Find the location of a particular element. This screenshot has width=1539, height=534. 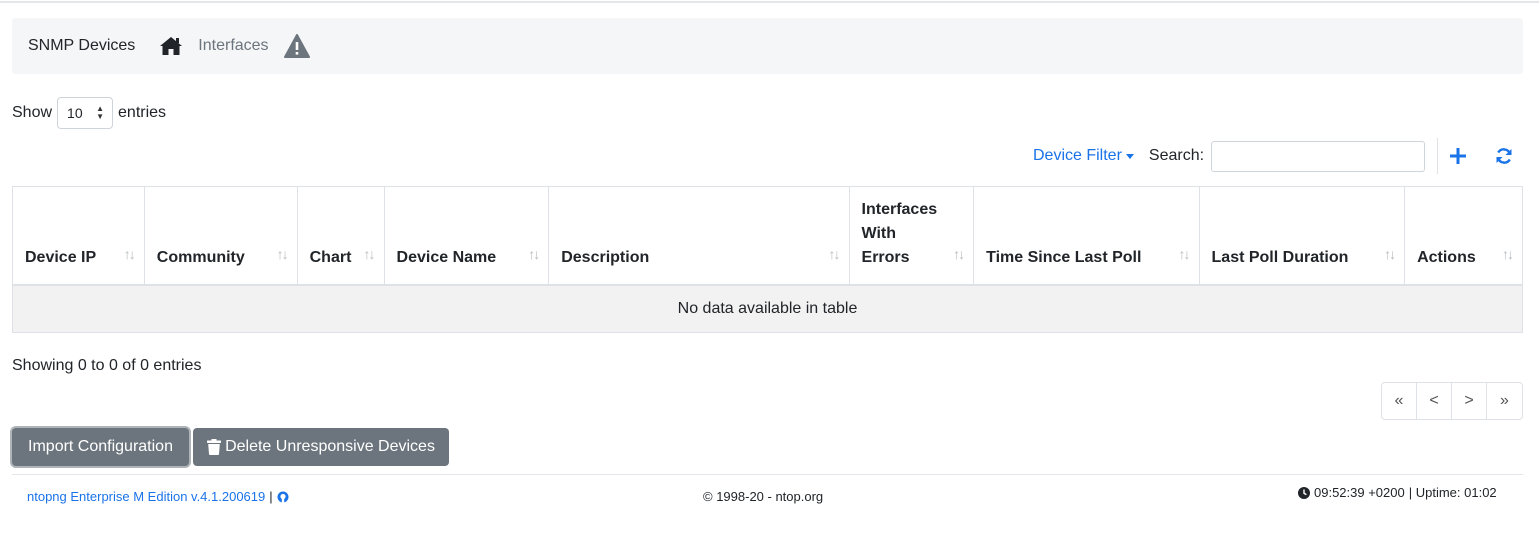

table-toolbar: Device Filter Search: is located at coordinates (1273, 156).